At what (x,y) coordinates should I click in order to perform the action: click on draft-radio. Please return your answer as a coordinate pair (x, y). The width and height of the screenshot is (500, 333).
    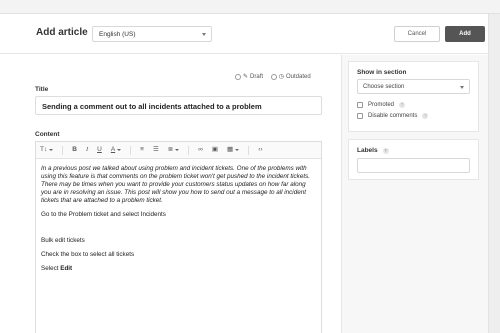
    Looking at the image, I should click on (238, 76).